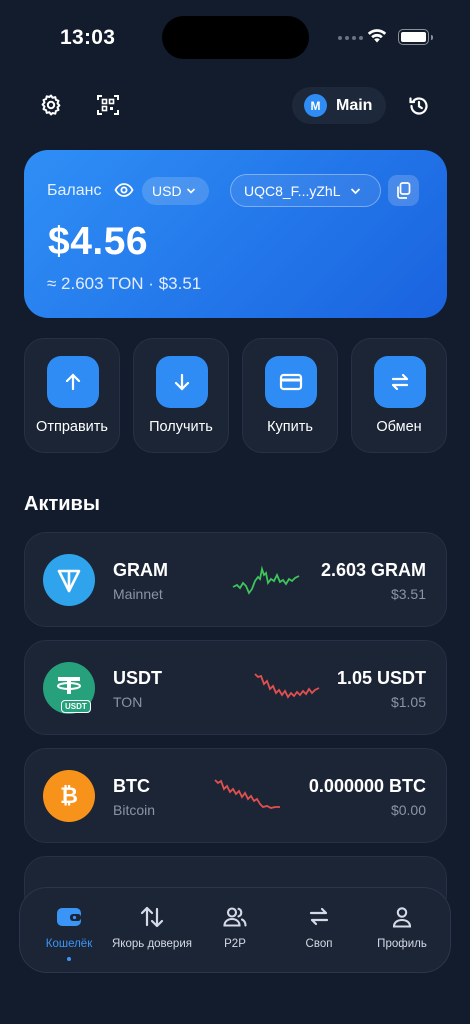 This screenshot has width=470, height=1024. What do you see at coordinates (367, 786) in the screenshot?
I see `asset-amount: 0.000000 BTC` at bounding box center [367, 786].